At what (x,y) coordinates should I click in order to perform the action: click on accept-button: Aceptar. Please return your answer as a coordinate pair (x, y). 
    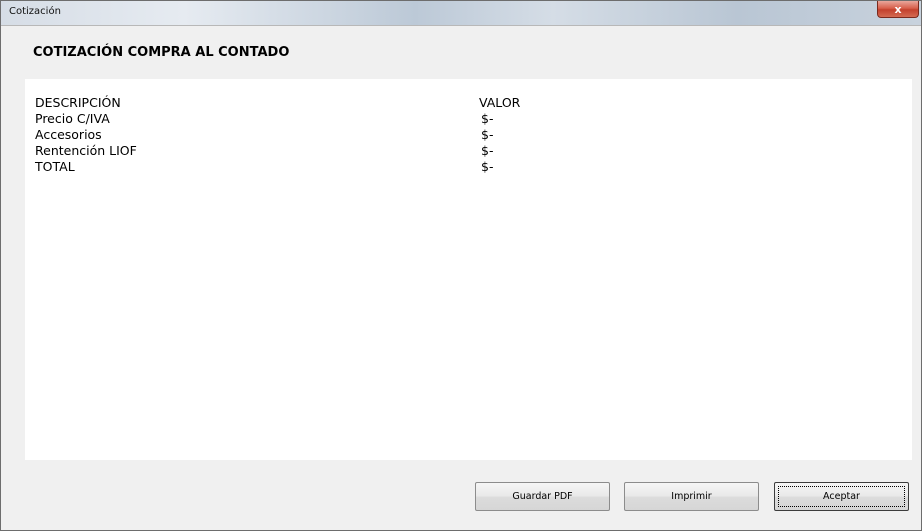
    Looking at the image, I should click on (841, 496).